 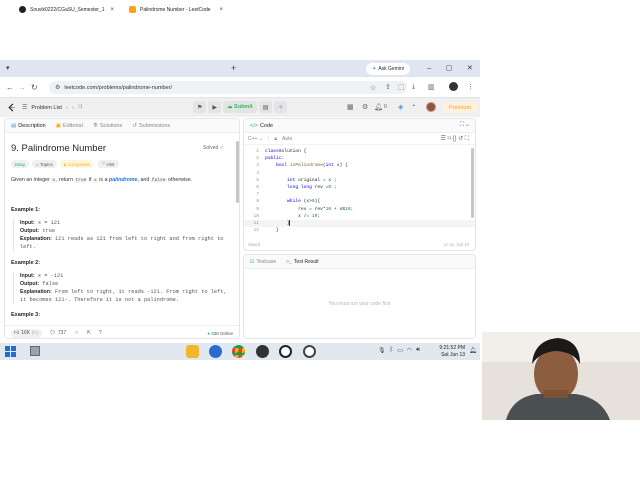 What do you see at coordinates (80, 107) in the screenshot?
I see `shuffle-icon: ⤨` at bounding box center [80, 107].